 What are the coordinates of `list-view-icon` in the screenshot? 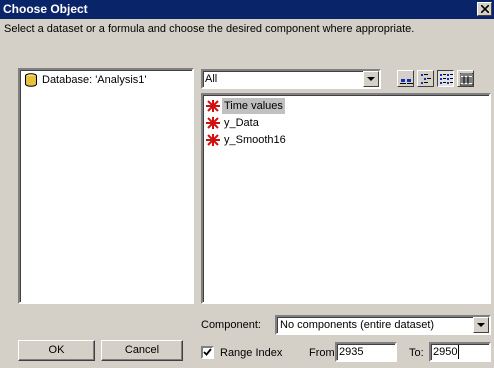 It's located at (446, 79).